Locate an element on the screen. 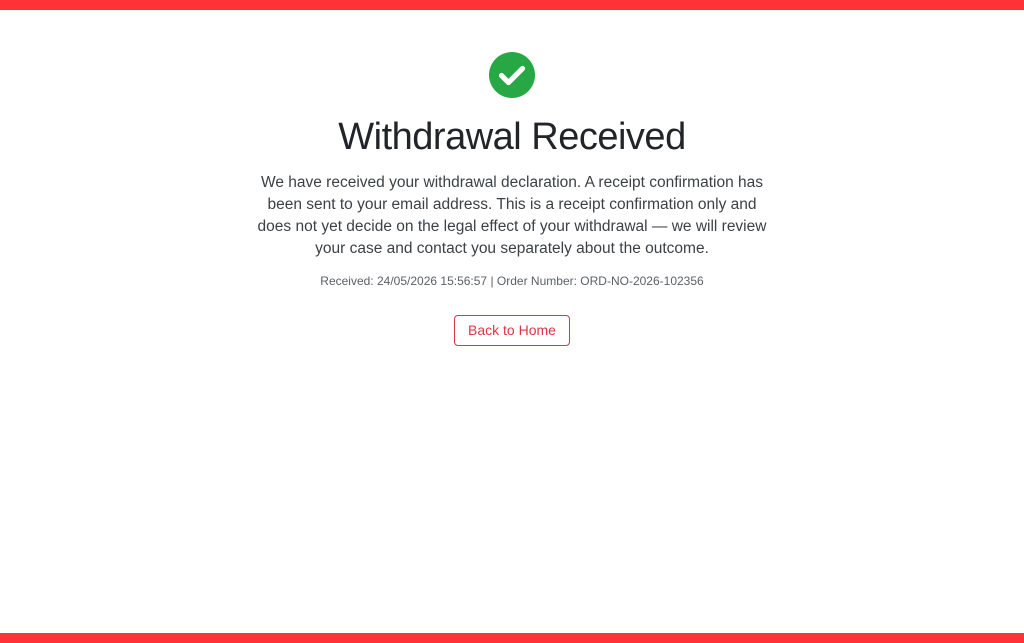  order-number-label: Order Number: is located at coordinates (536, 281).